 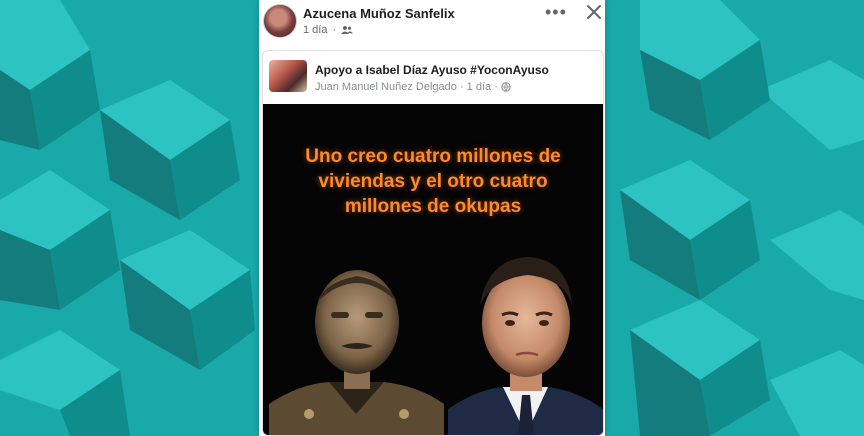 What do you see at coordinates (506, 87) in the screenshot?
I see `globe-icon` at bounding box center [506, 87].